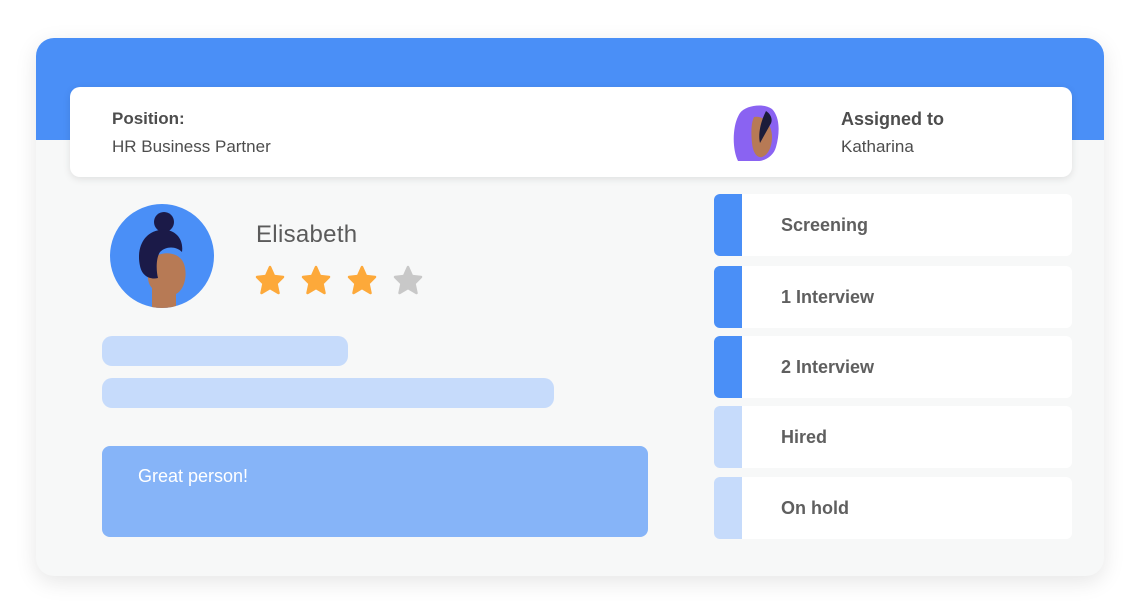 This screenshot has width=1140, height=613. What do you see at coordinates (375, 491) in the screenshot?
I see `note-box: Great person!` at bounding box center [375, 491].